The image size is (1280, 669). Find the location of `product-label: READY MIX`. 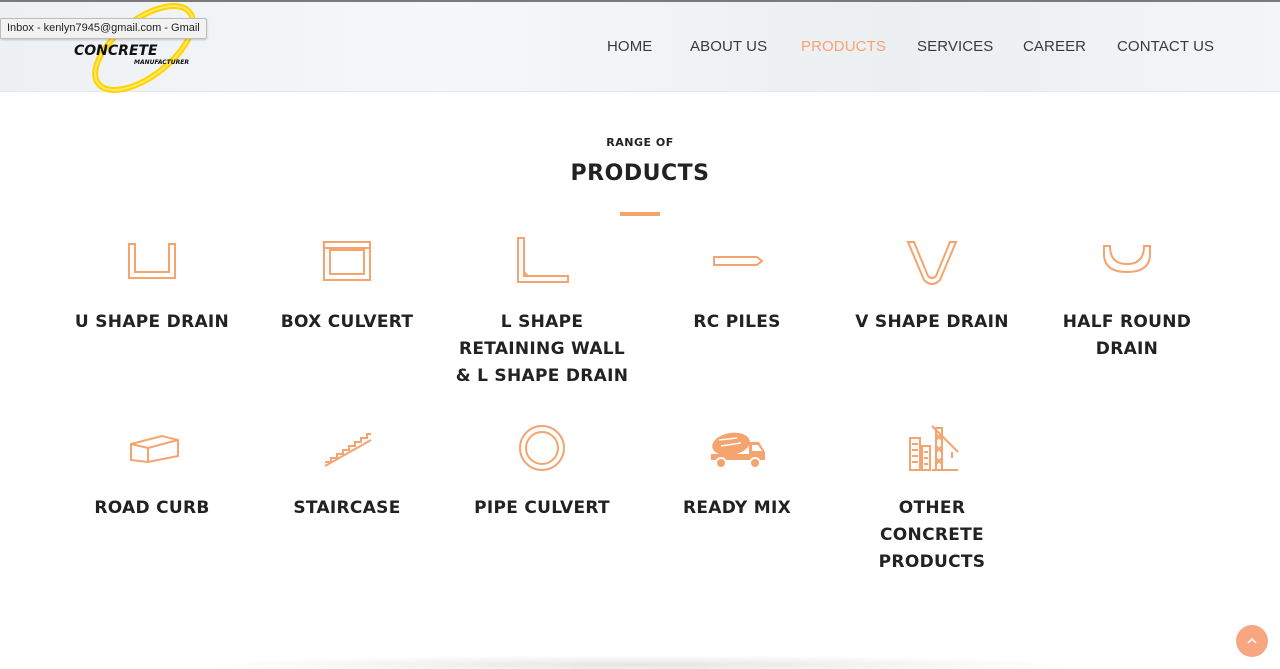

product-label: READY MIX is located at coordinates (736, 508).